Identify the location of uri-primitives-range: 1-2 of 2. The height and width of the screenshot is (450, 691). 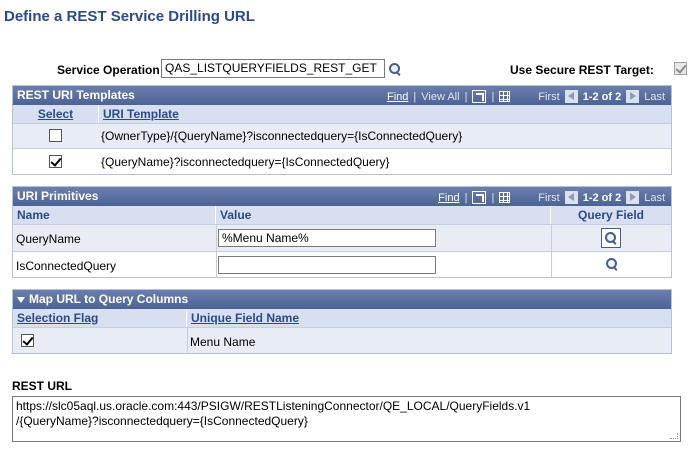
(602, 197).